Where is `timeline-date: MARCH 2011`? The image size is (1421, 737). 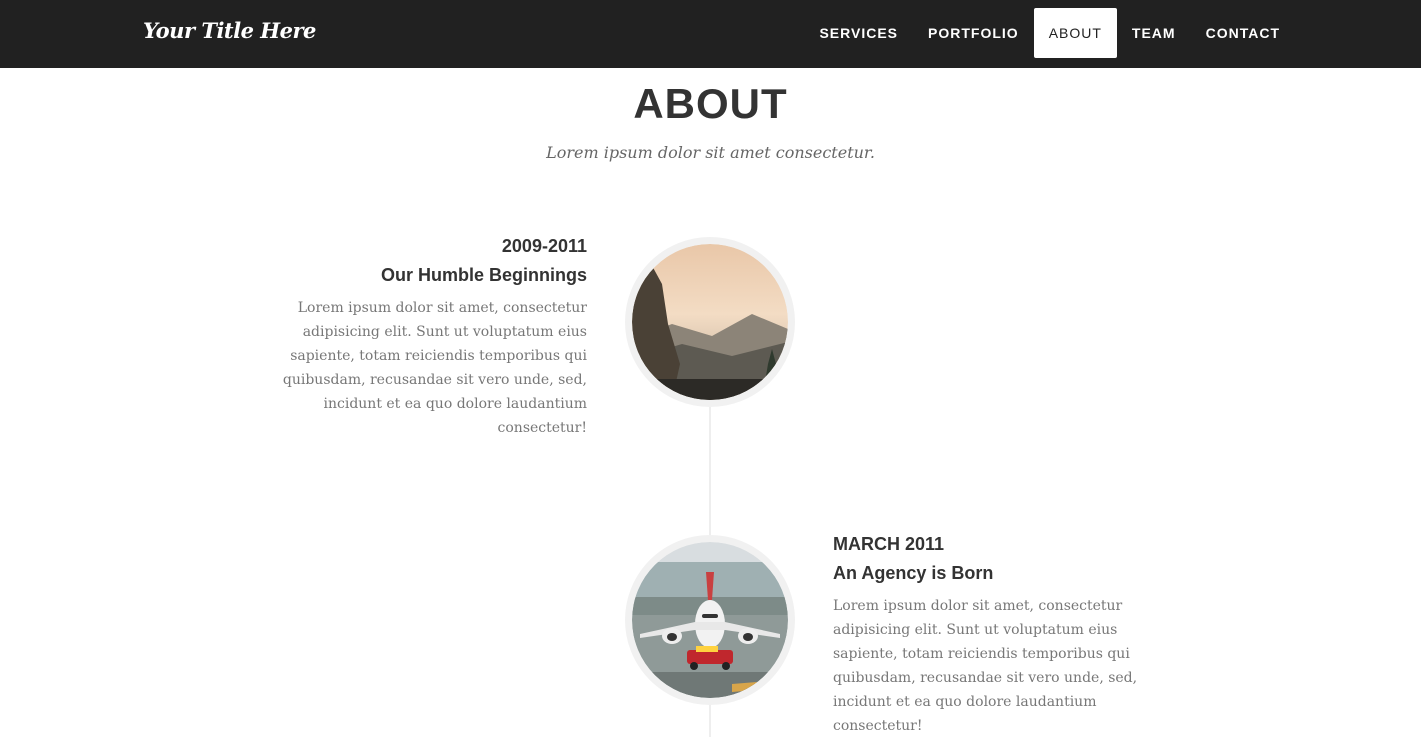
timeline-date: MARCH 2011 is located at coordinates (889, 544).